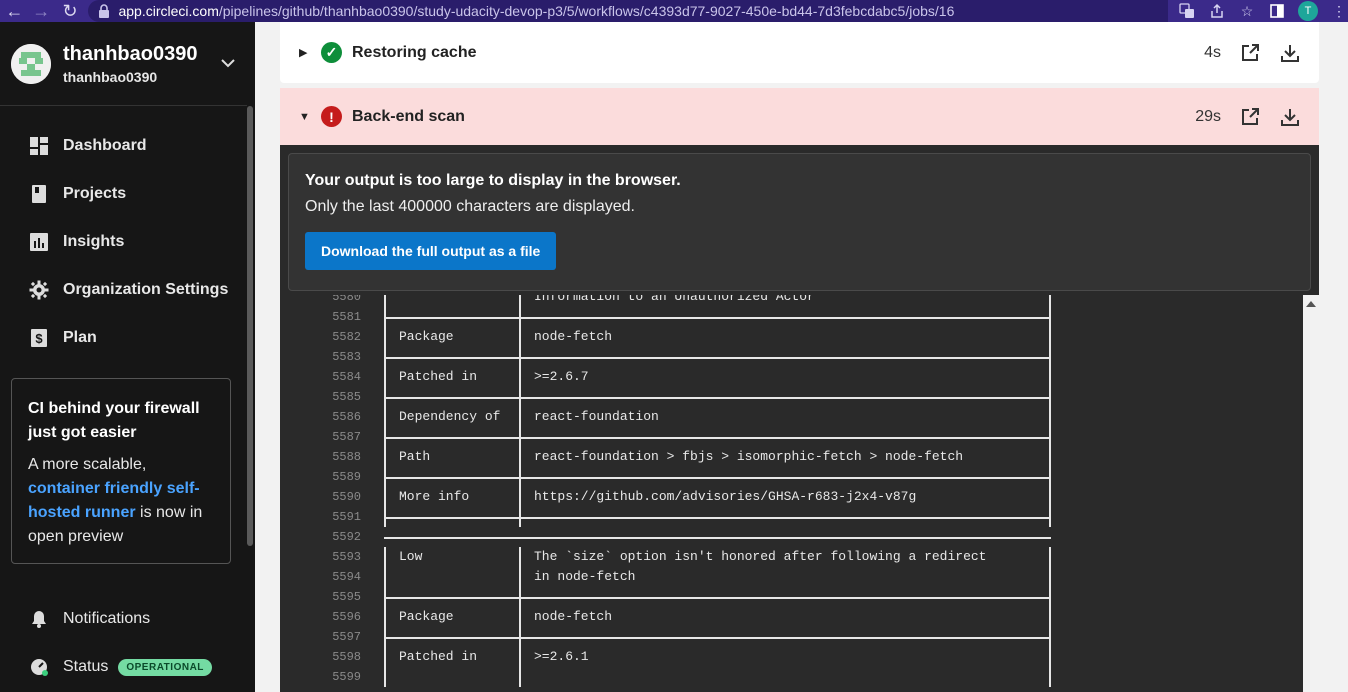 The image size is (1348, 692). Describe the element at coordinates (346, 677) in the screenshot. I see `log-line-number: 5599` at that location.